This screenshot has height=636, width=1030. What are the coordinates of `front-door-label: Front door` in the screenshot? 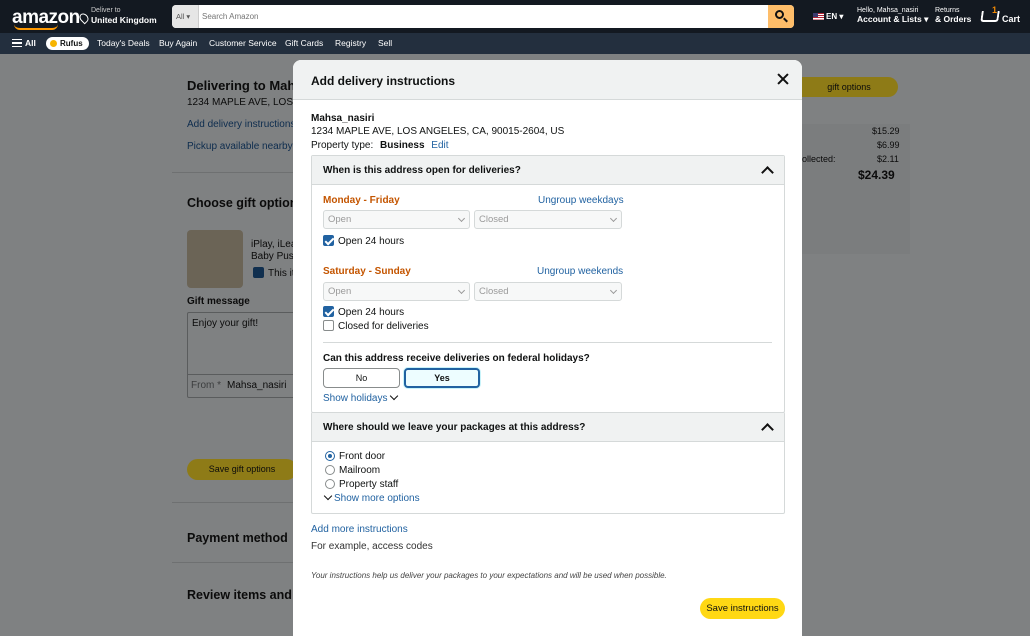 It's located at (362, 456).